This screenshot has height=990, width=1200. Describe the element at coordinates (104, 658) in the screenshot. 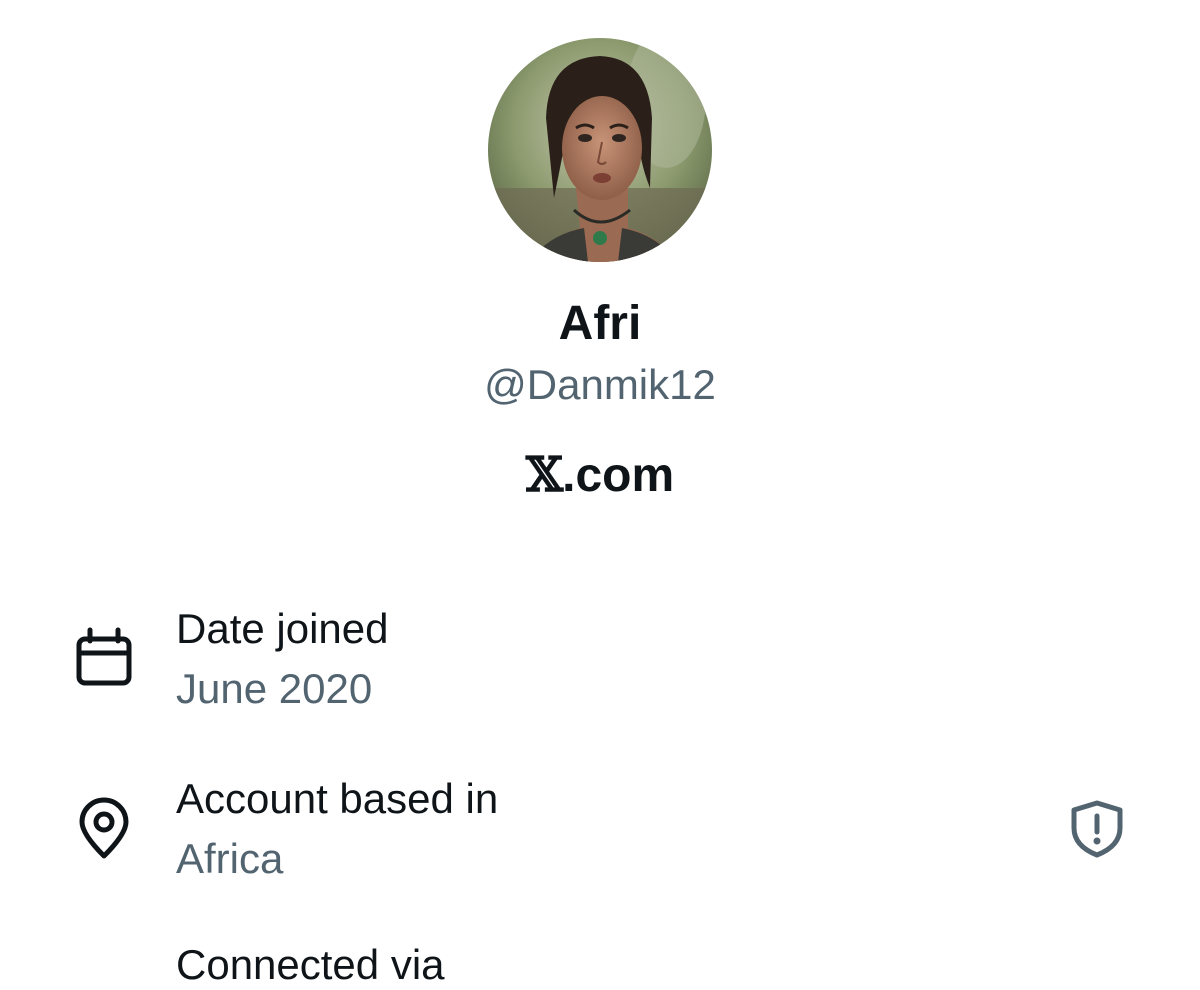

I see `calendar-icon` at that location.